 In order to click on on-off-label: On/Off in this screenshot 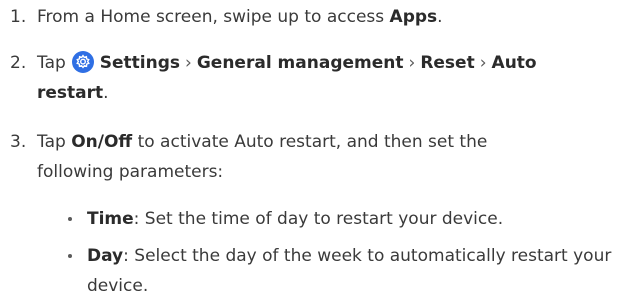, I will do `click(102, 142)`.